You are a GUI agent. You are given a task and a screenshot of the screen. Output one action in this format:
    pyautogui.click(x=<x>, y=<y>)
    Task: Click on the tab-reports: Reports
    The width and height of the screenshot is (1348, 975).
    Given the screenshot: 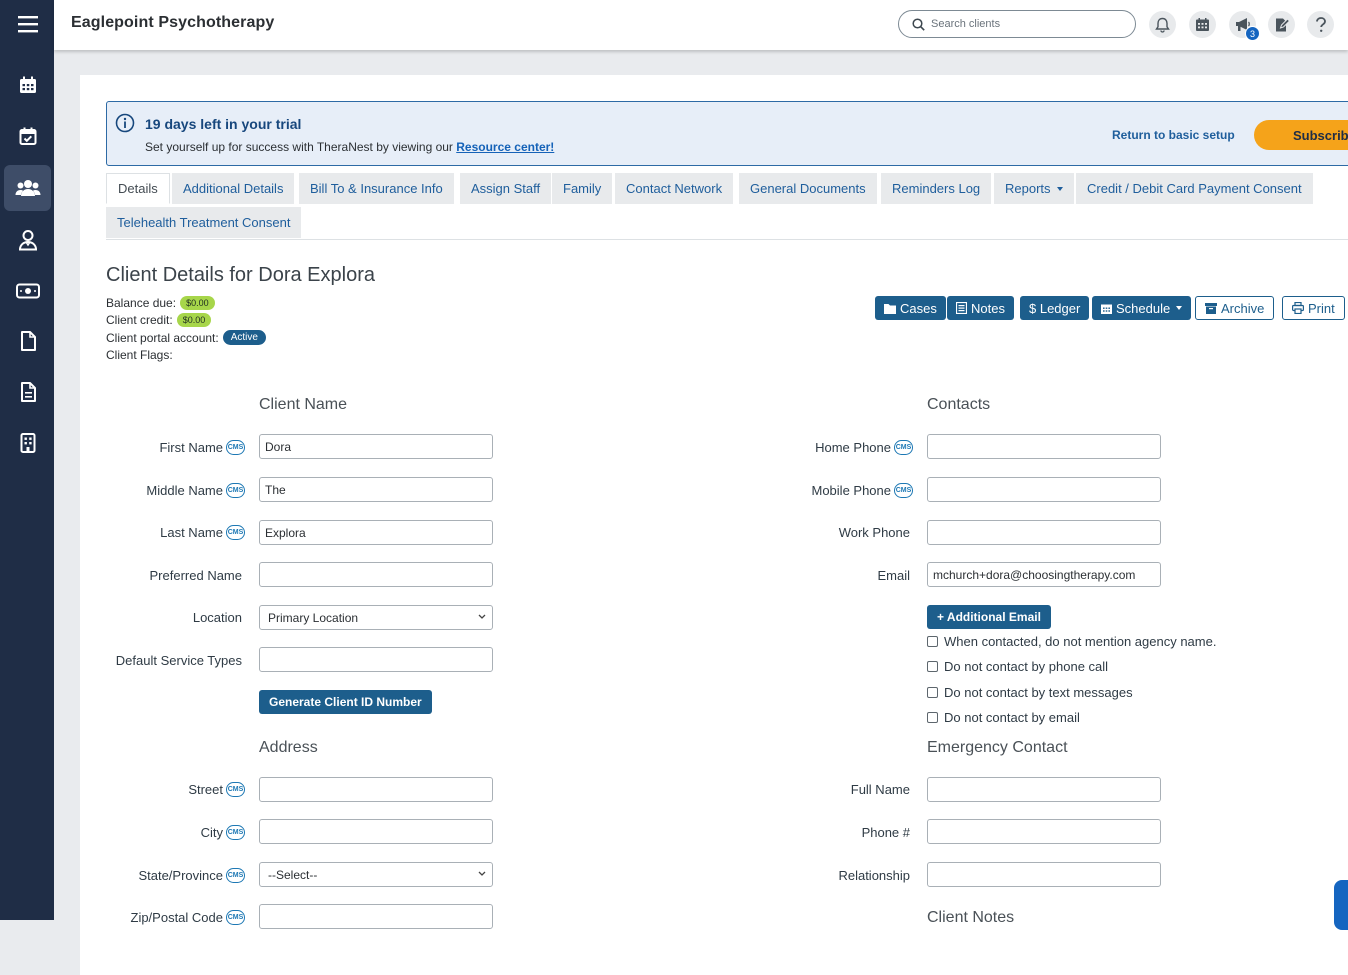 What is the action you would take?
    pyautogui.click(x=1034, y=188)
    